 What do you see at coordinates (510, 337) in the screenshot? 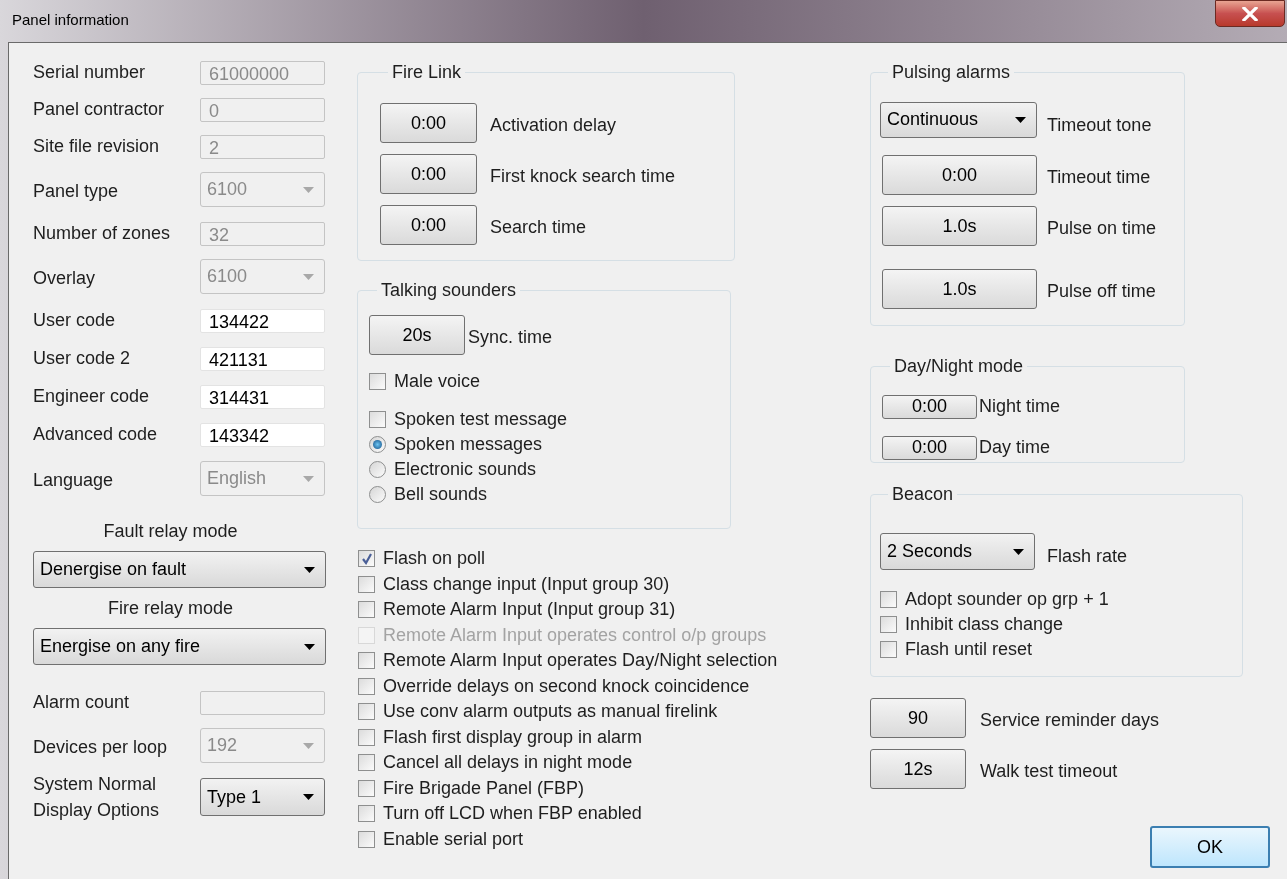
I see `setting-label: Sync. time` at bounding box center [510, 337].